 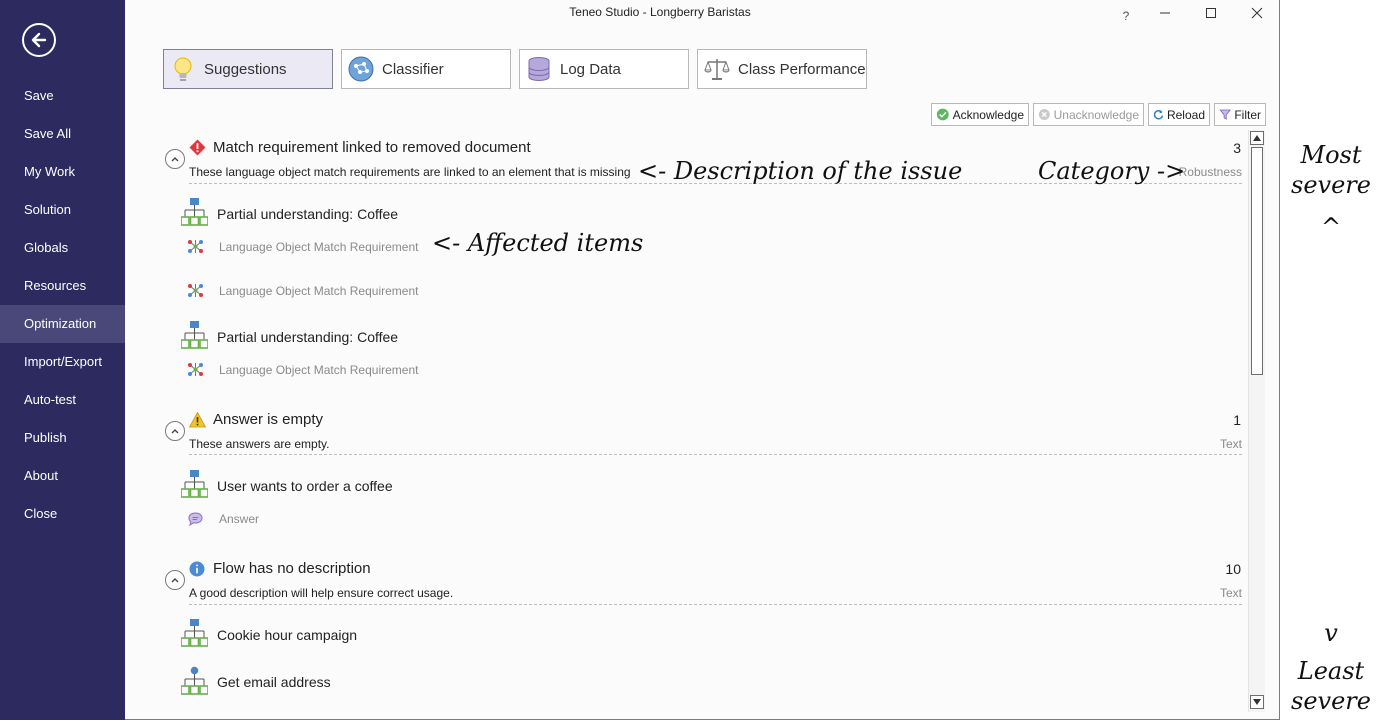 What do you see at coordinates (1185, 114) in the screenshot?
I see `reload-label: Reload` at bounding box center [1185, 114].